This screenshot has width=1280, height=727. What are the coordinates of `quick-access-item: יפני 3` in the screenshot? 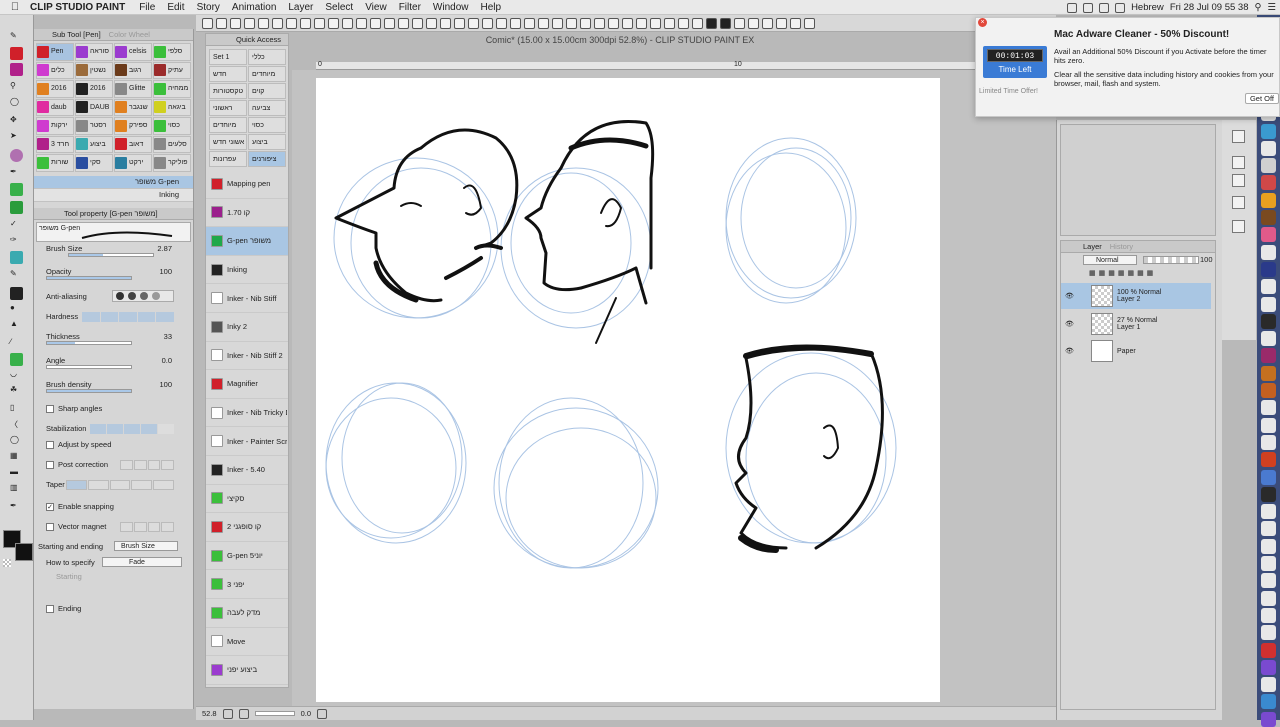 It's located at (247, 584).